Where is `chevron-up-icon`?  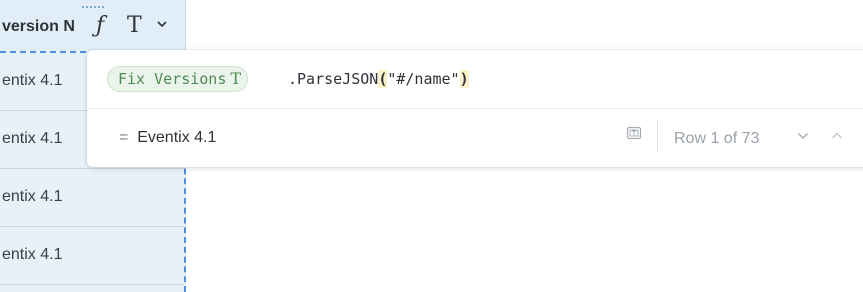 chevron-up-icon is located at coordinates (837, 136).